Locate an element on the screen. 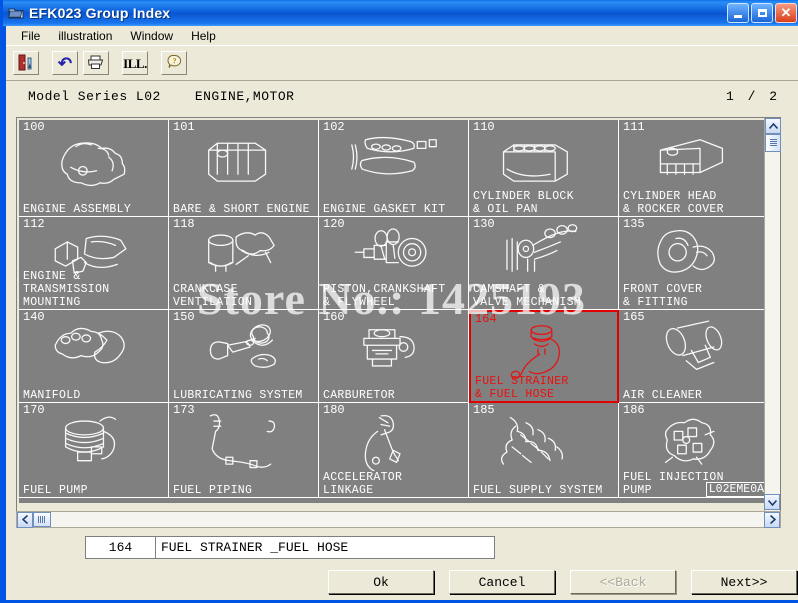 The height and width of the screenshot is (603, 798). piston-crankshaft-art is located at coordinates (394, 254).